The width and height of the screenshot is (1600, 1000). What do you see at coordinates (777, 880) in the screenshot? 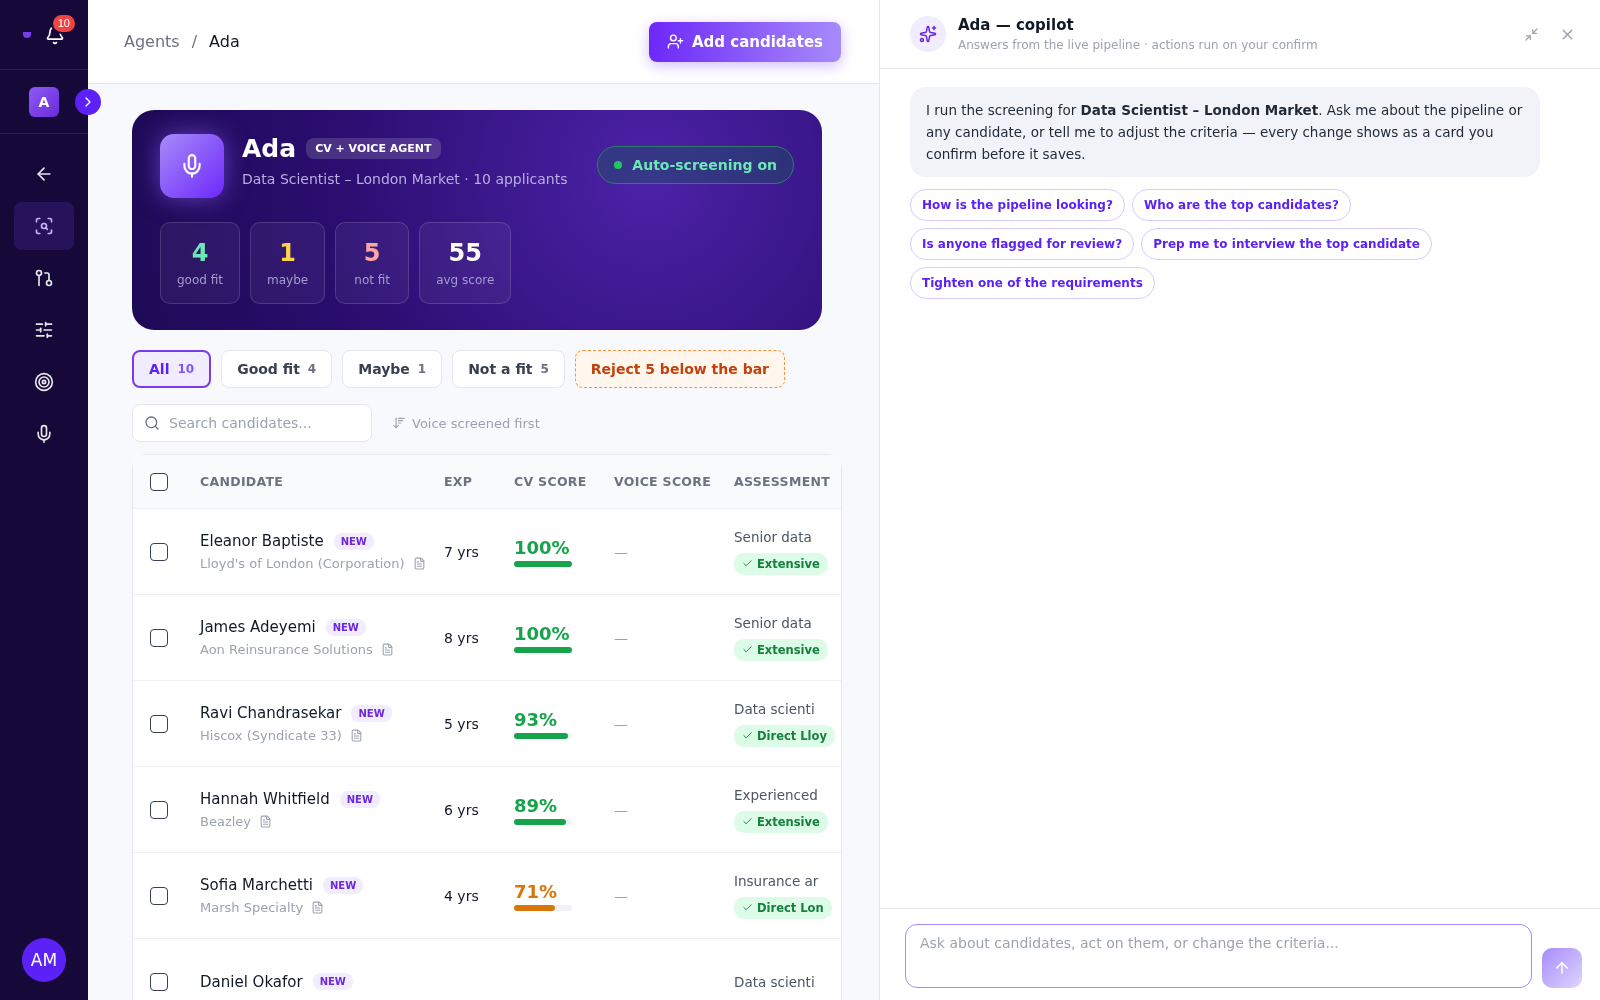
I see `assessment-text: Insurance ar` at bounding box center [777, 880].